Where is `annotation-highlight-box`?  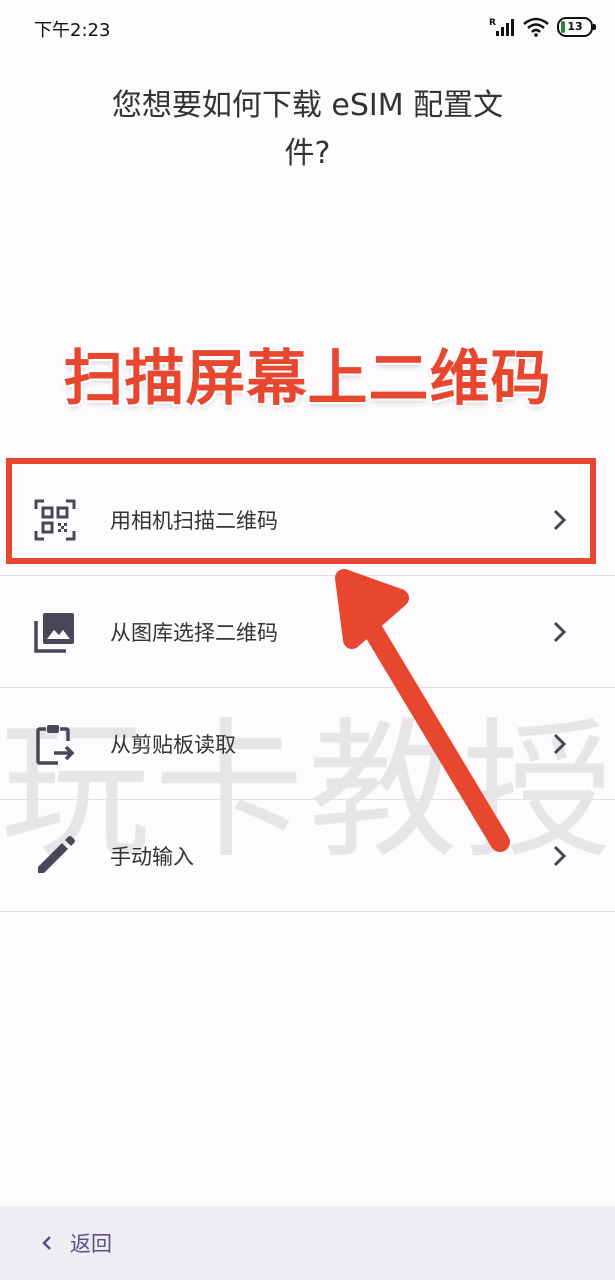 annotation-highlight-box is located at coordinates (301, 511).